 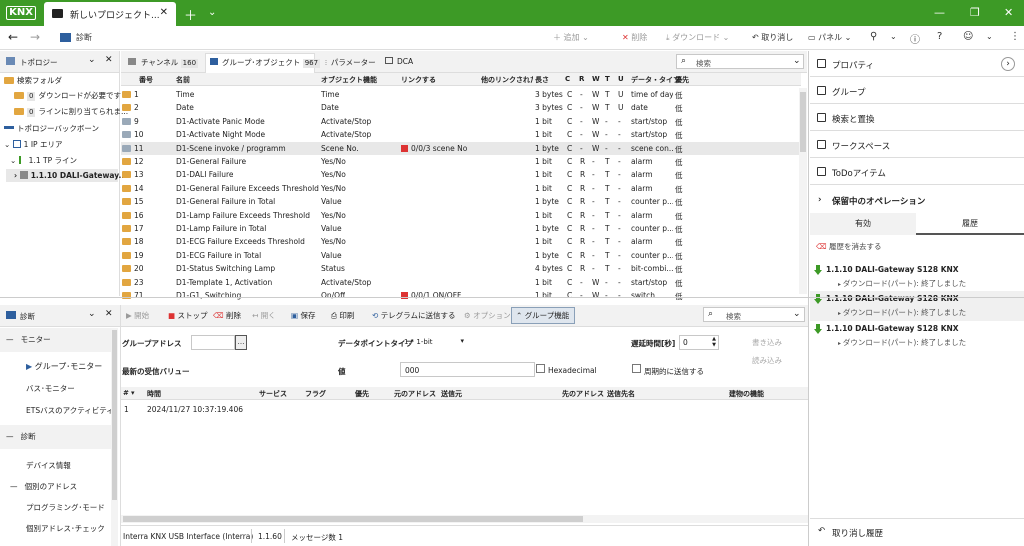 What do you see at coordinates (188, 536) in the screenshot?
I see `status-interface: Interra KNX USB Interface (Interra)` at bounding box center [188, 536].